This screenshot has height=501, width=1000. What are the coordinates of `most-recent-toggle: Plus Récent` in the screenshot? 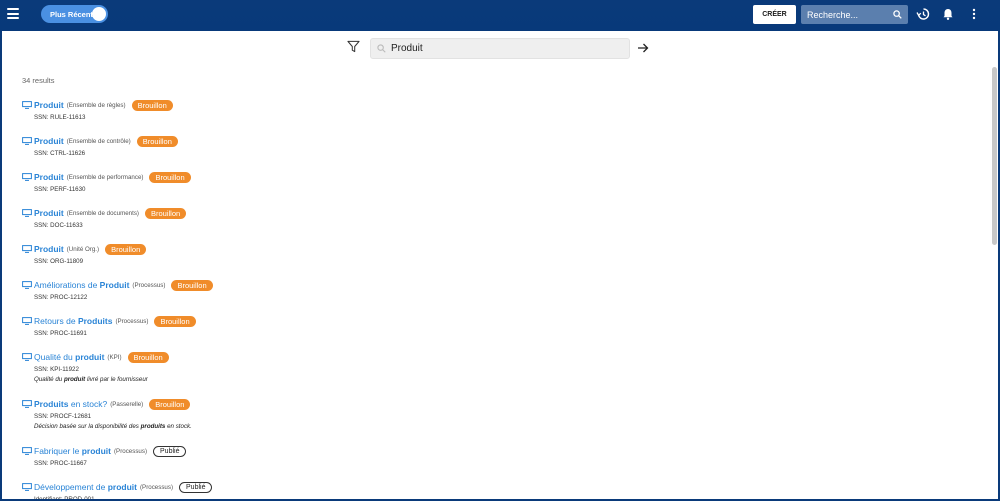 It's located at (74, 14).